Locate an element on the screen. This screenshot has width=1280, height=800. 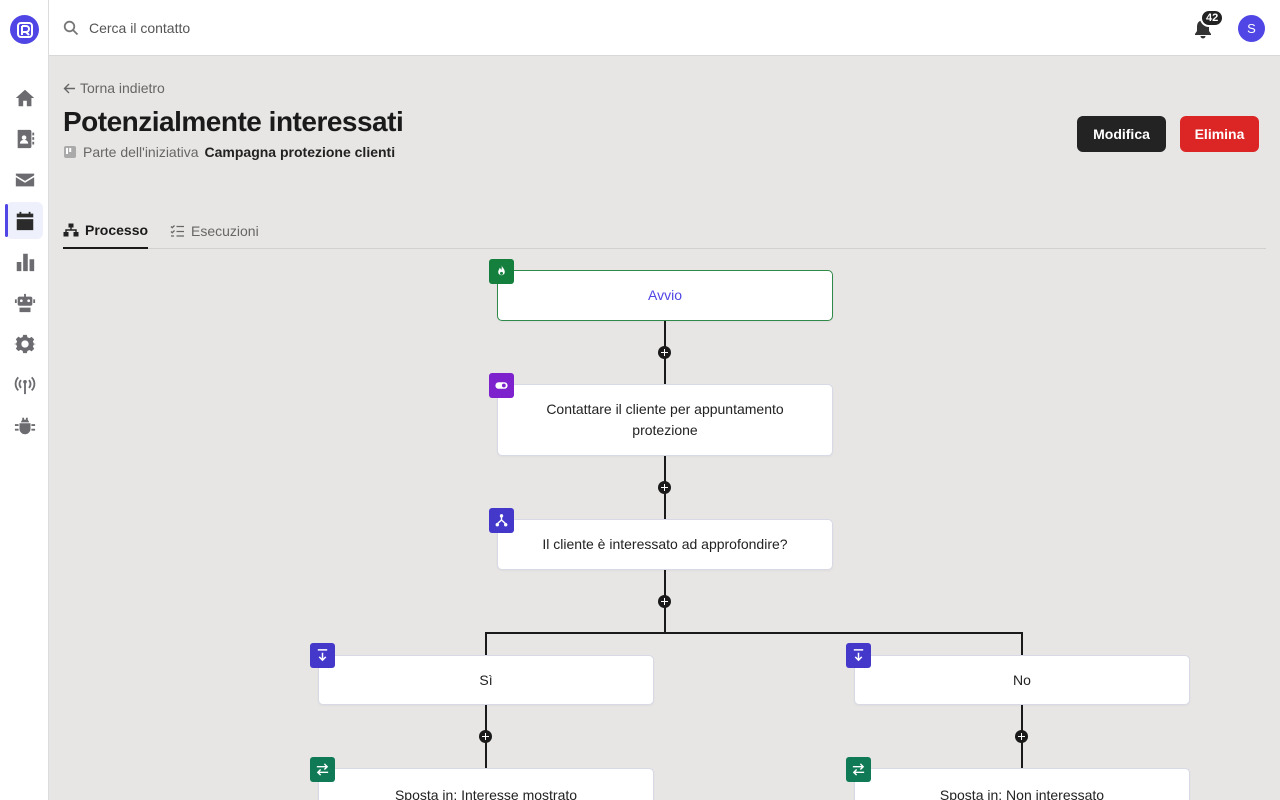
flow-node-branch-no-label: No is located at coordinates (1022, 679).